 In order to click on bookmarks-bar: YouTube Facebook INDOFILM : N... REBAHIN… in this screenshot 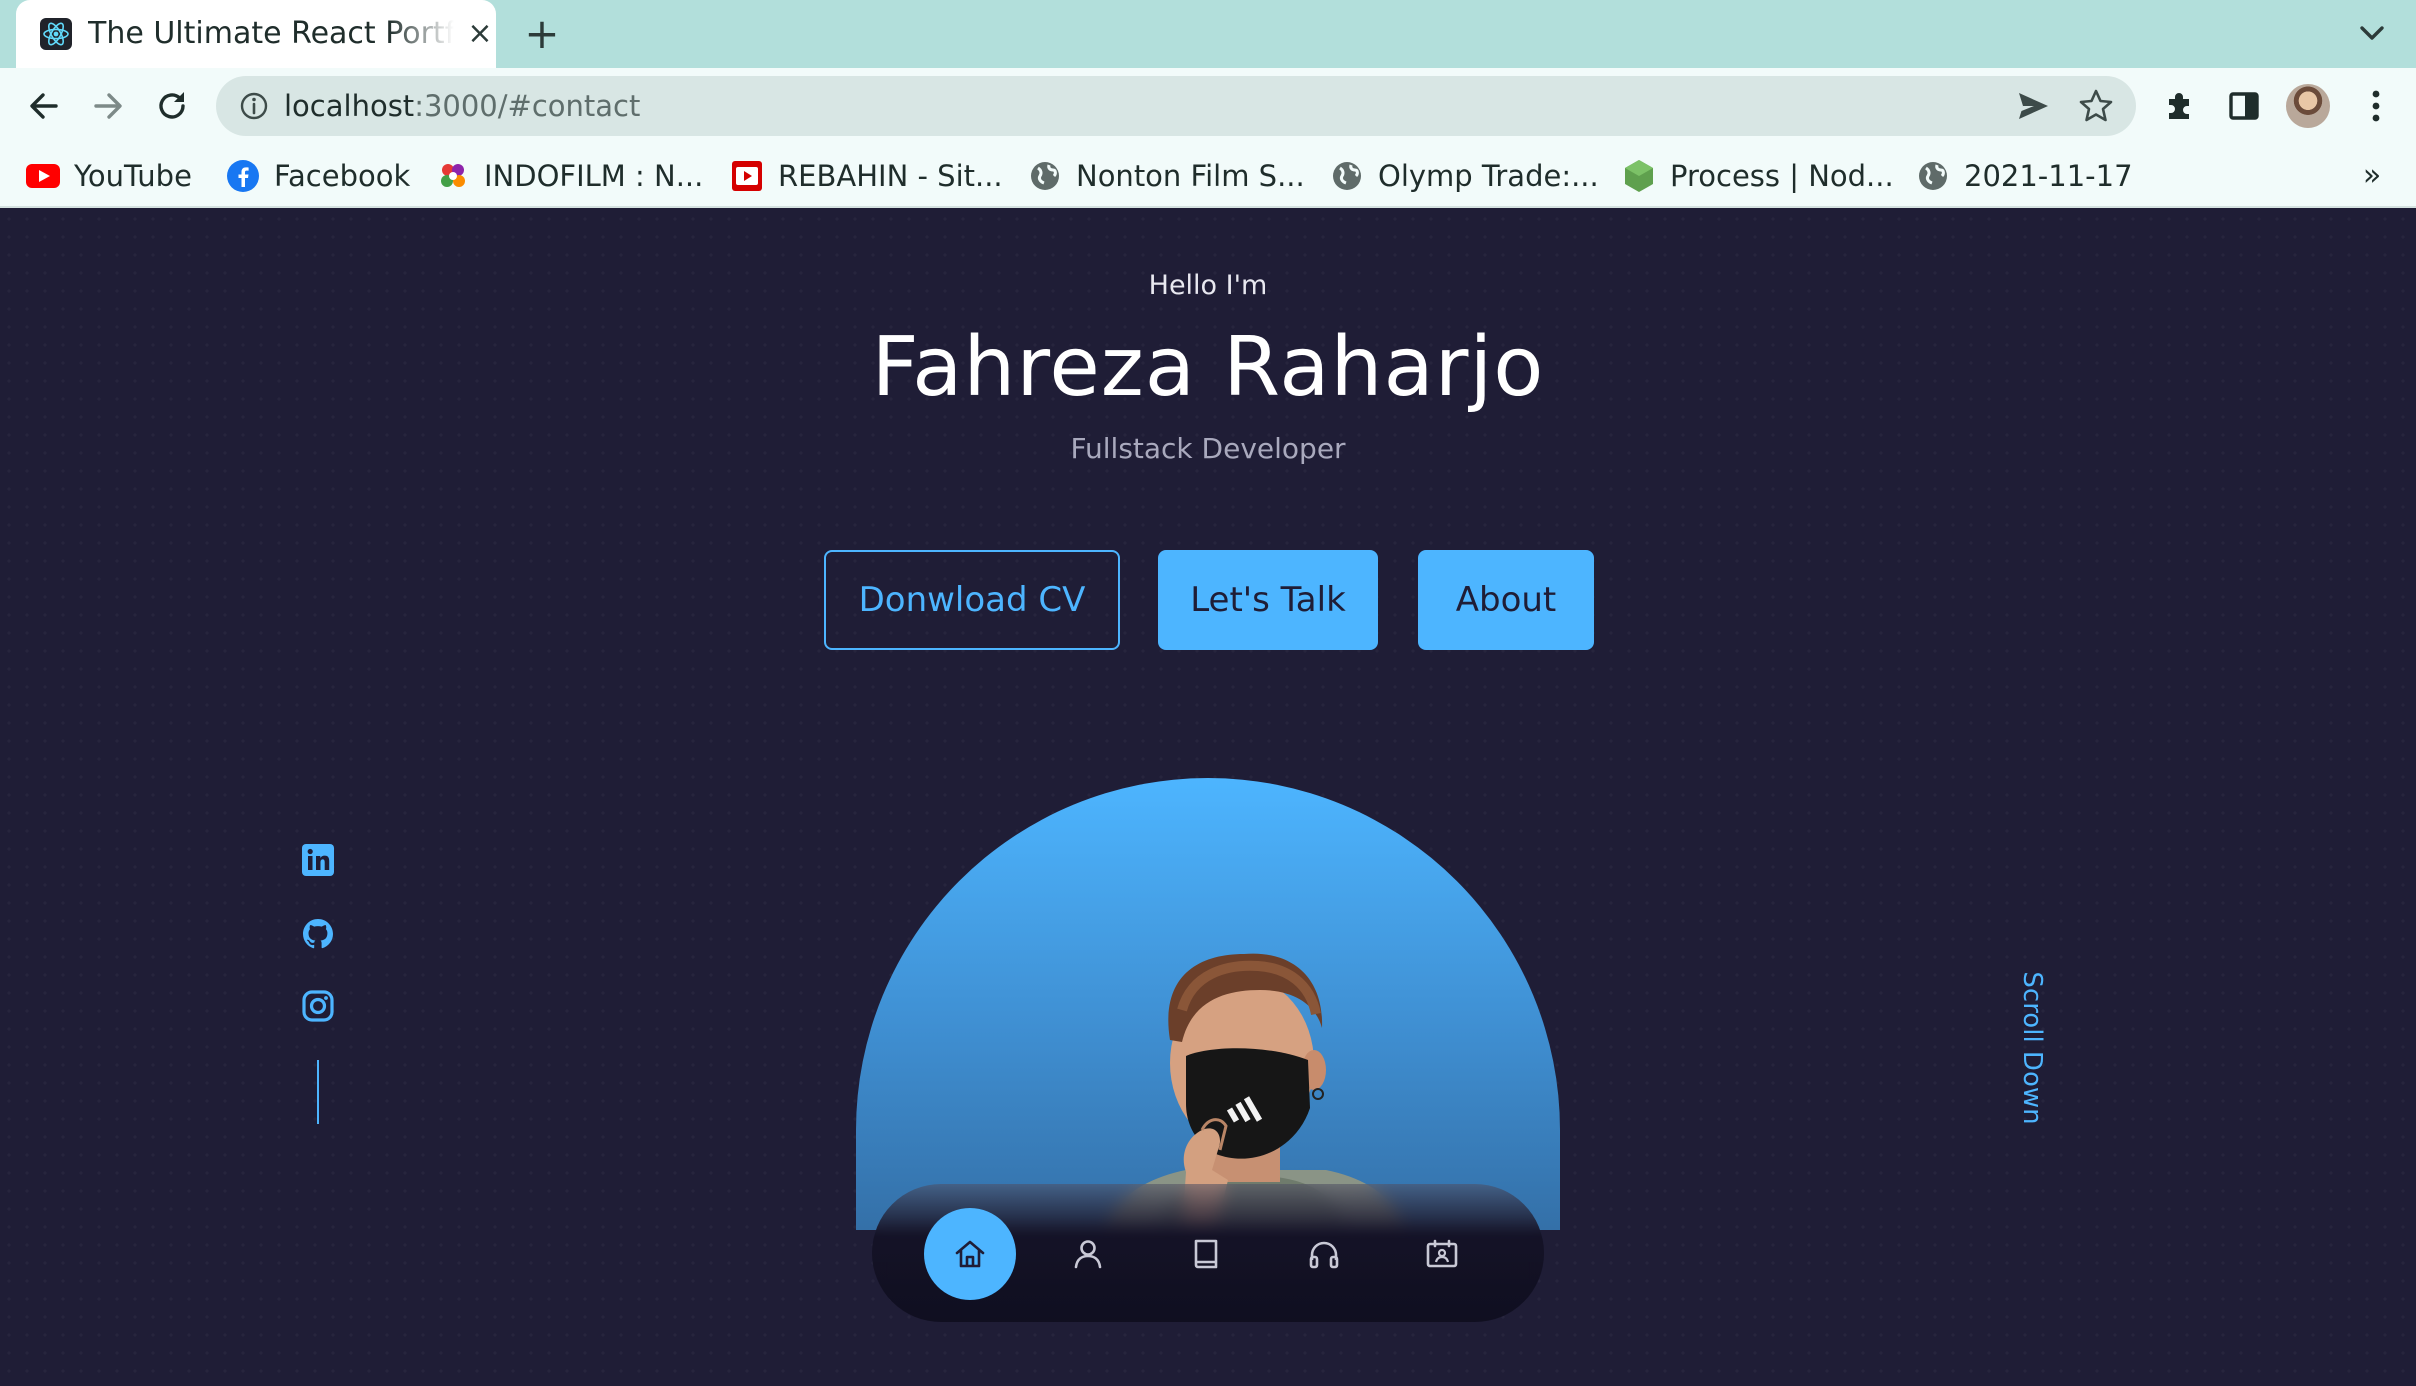, I will do `click(1208, 176)`.